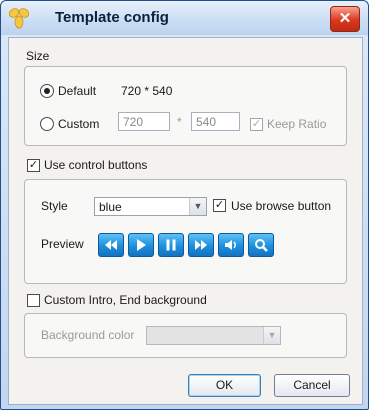 This screenshot has height=410, width=369. Describe the element at coordinates (38, 56) in the screenshot. I see `size-group-label: Size` at that location.